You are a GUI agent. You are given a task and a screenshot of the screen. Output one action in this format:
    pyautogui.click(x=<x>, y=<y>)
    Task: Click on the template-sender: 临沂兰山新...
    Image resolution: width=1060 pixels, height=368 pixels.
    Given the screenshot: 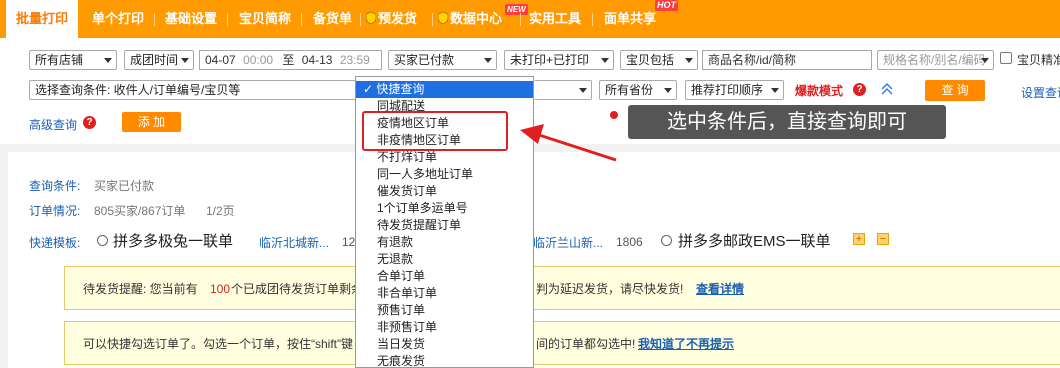 What is the action you would take?
    pyautogui.click(x=568, y=243)
    